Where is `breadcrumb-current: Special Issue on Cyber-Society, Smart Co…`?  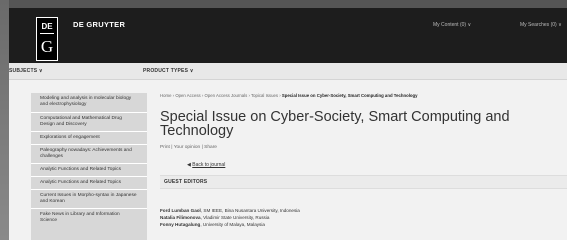
breadcrumb-current: Special Issue on Cyber-Society, Smart Co… is located at coordinates (349, 95).